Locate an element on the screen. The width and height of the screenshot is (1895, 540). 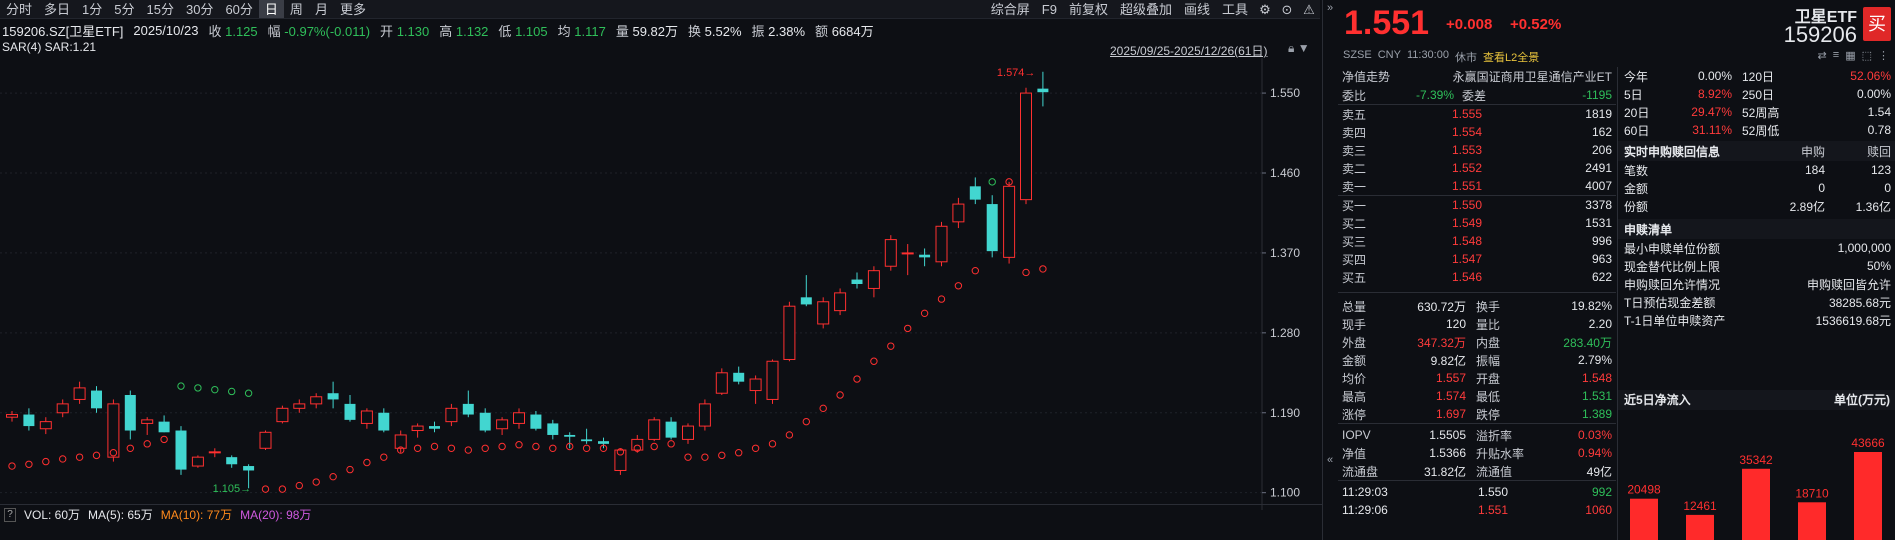
asks-level-row: 卖三 1.553 206 is located at coordinates (1477, 150).